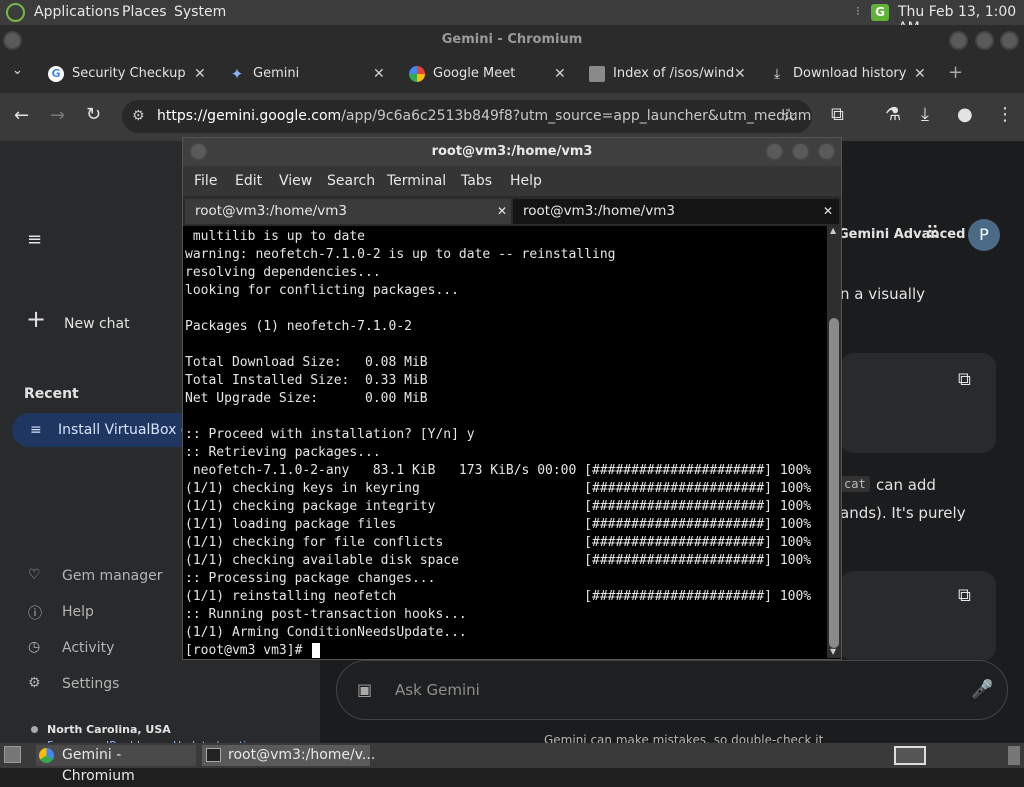 This screenshot has height=787, width=1024. I want to click on terminal-close-button, so click(826, 151).